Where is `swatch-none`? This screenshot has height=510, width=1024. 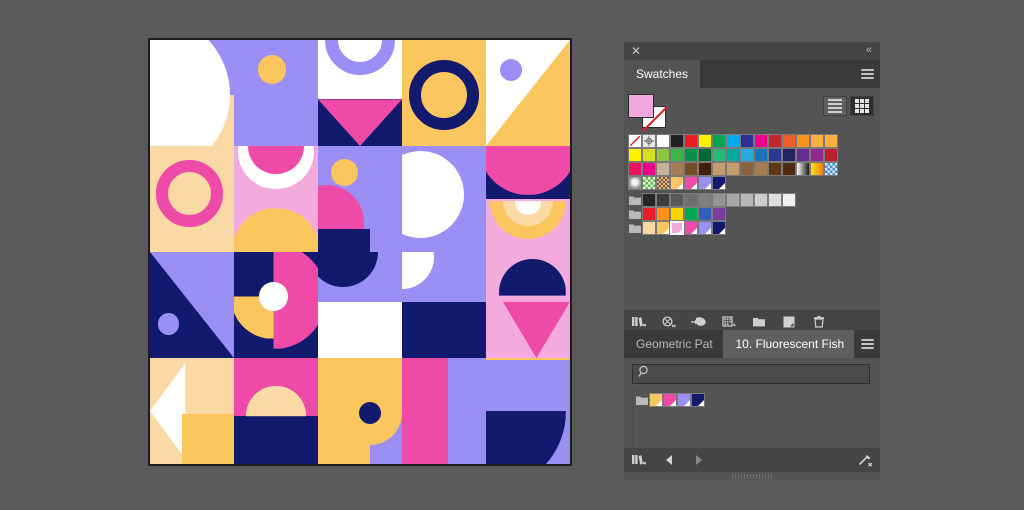
swatch-none is located at coordinates (635, 141).